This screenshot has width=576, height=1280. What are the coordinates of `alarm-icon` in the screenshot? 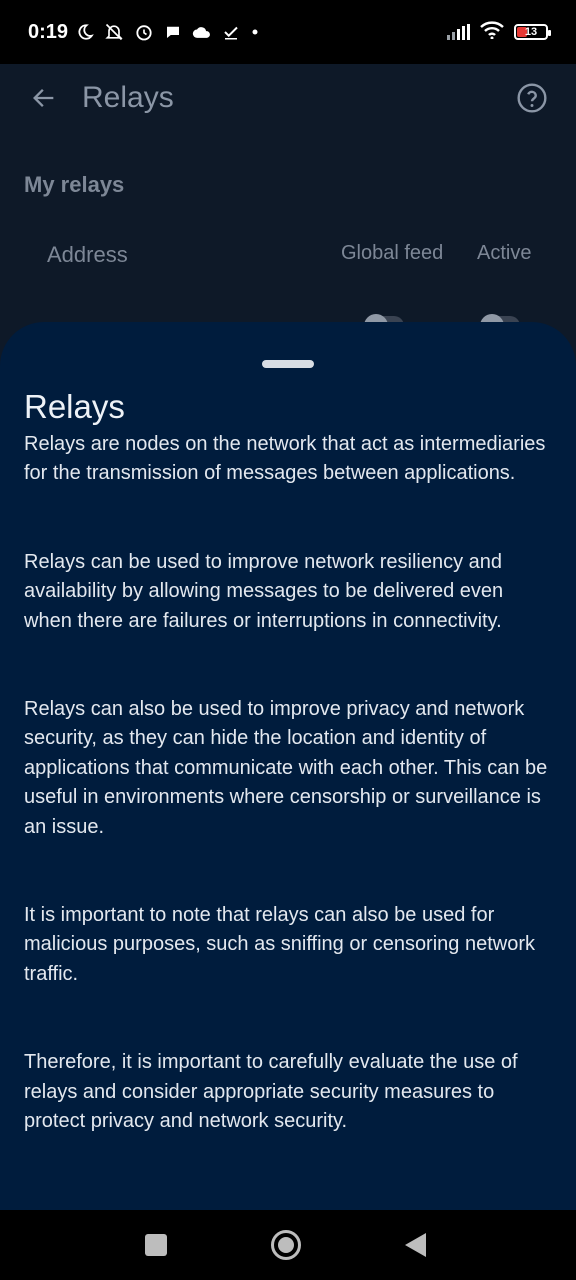 It's located at (144, 32).